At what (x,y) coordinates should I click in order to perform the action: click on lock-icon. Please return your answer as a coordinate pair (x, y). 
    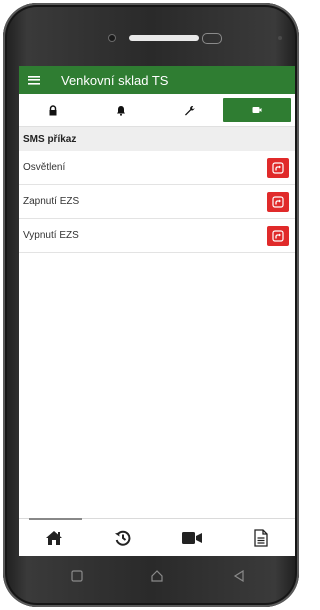
    Looking at the image, I should click on (53, 109).